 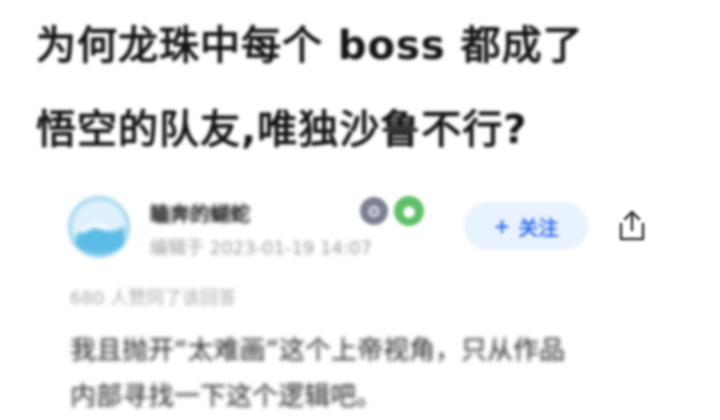 I want to click on author-row: 瞌奔的蝴蛇 ⚙ ● 编辑于 2023-01-19 14:07 + 关注, so click(x=368, y=231).